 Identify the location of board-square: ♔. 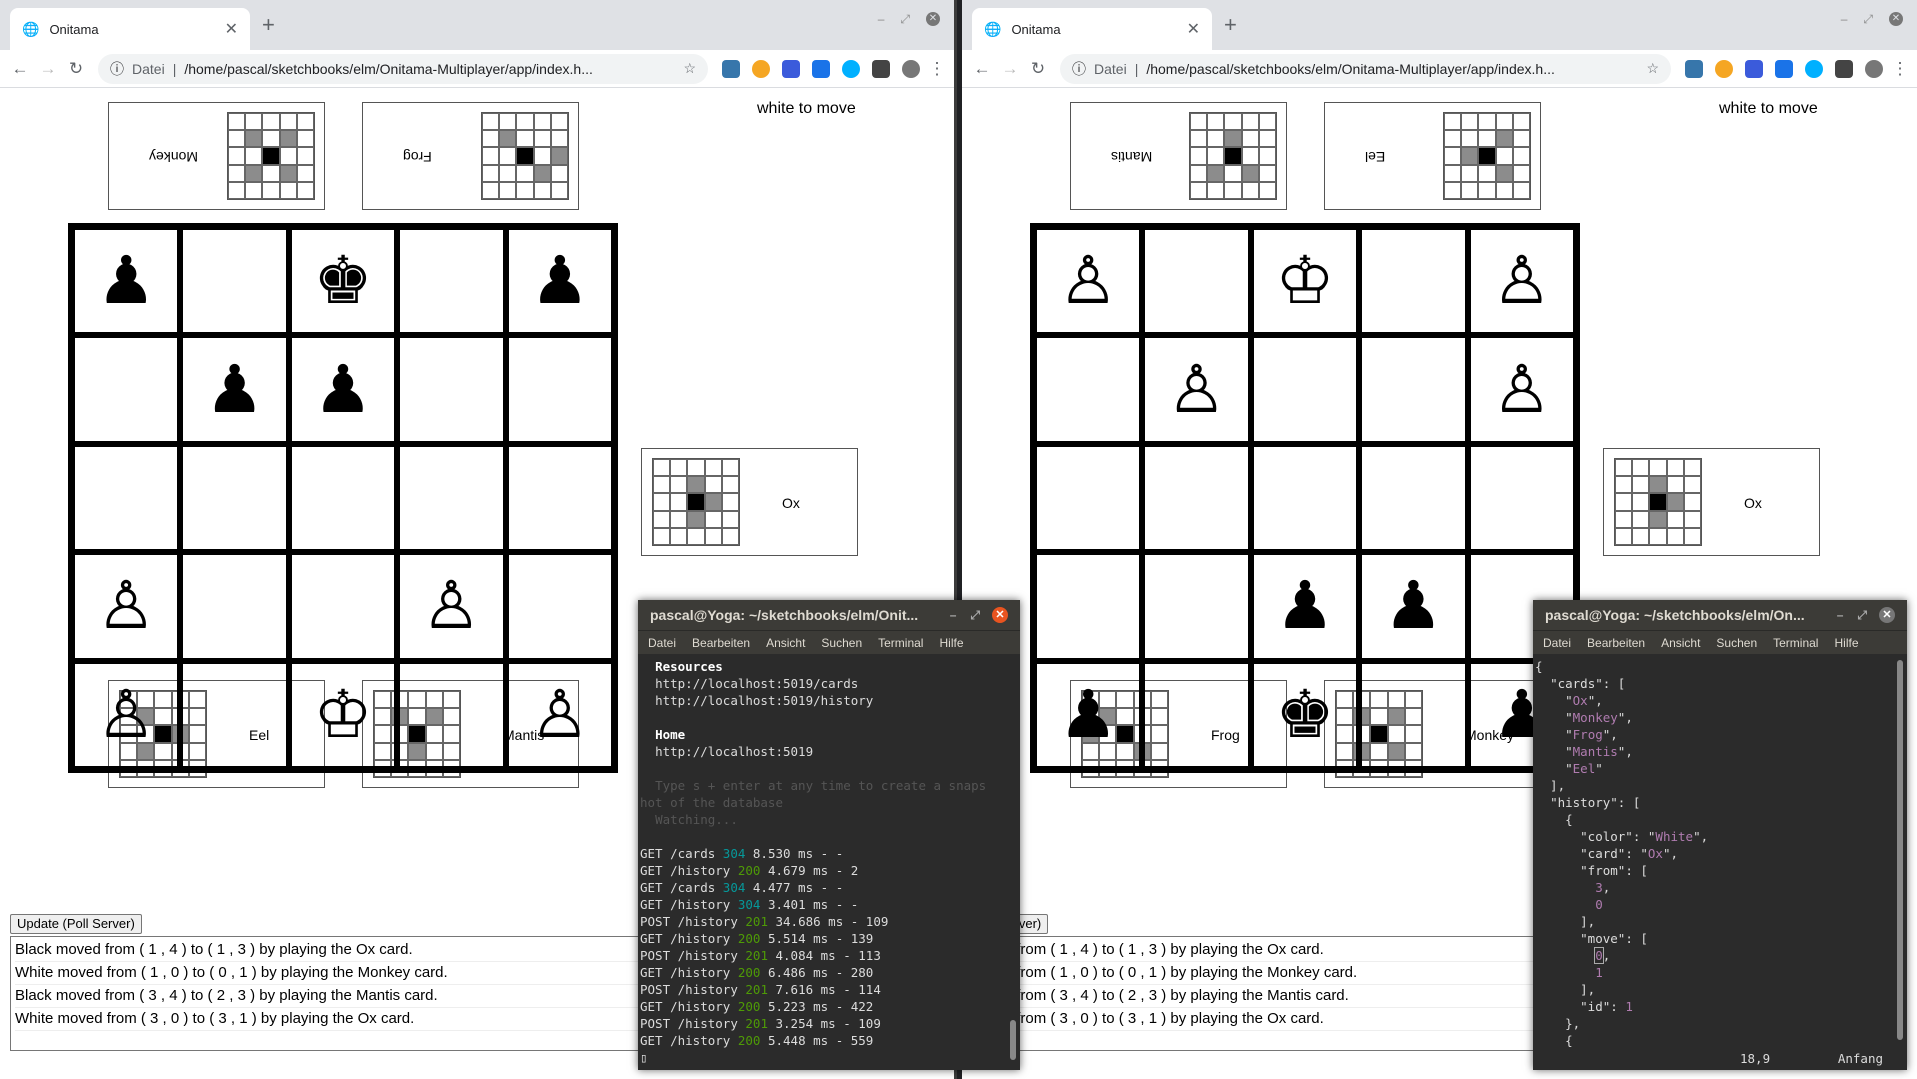
(343, 714).